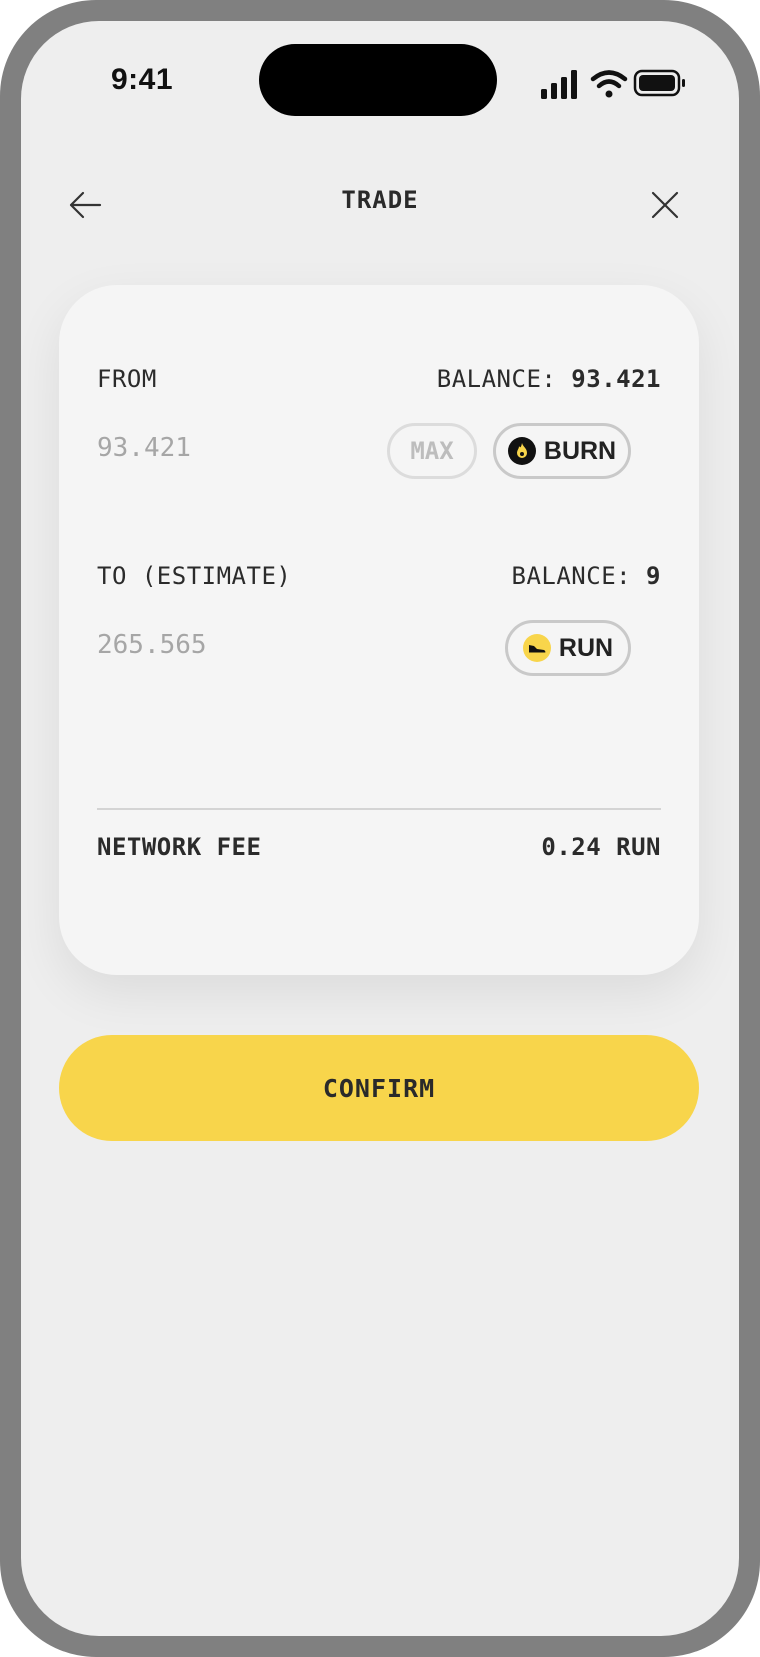 This screenshot has height=1657, width=760. What do you see at coordinates (127, 379) in the screenshot?
I see `from-label: FROM` at bounding box center [127, 379].